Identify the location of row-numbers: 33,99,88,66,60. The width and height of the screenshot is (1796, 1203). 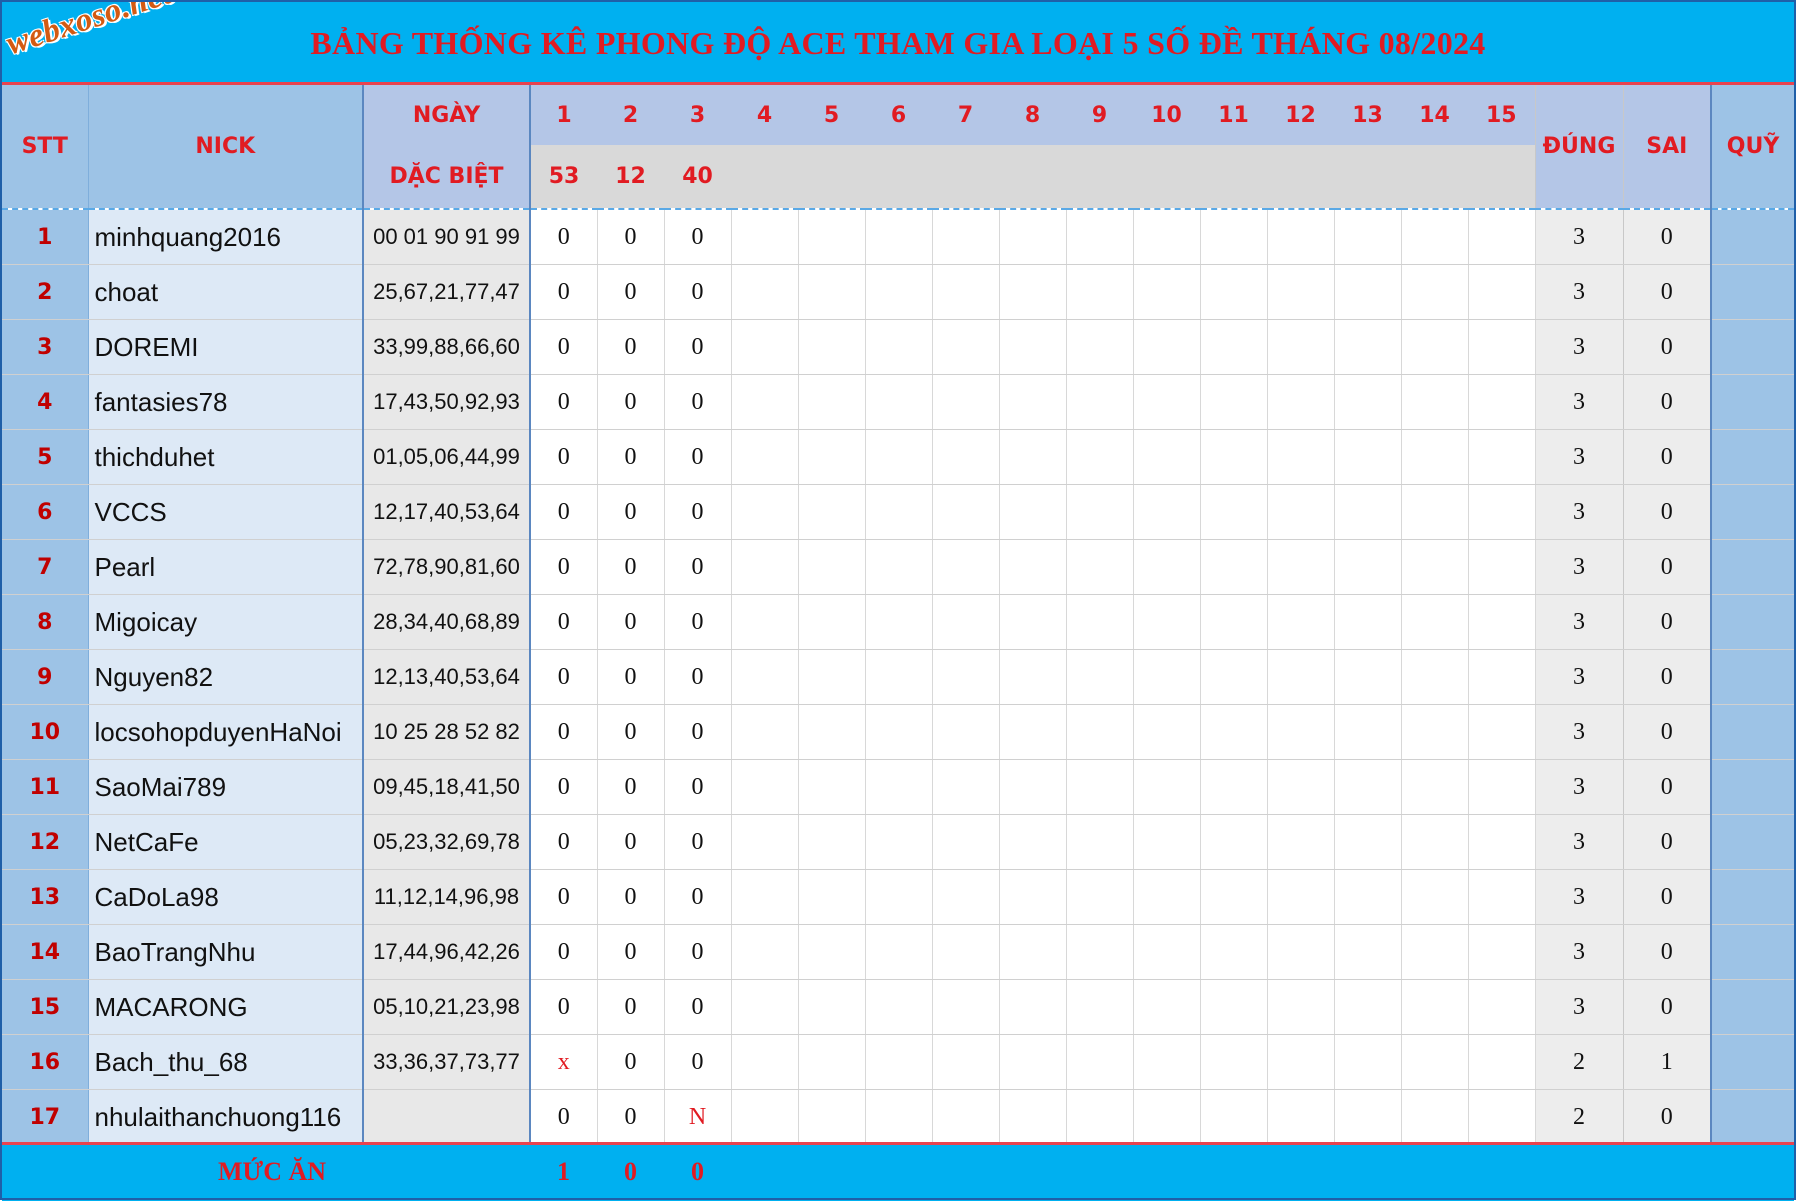
(447, 347).